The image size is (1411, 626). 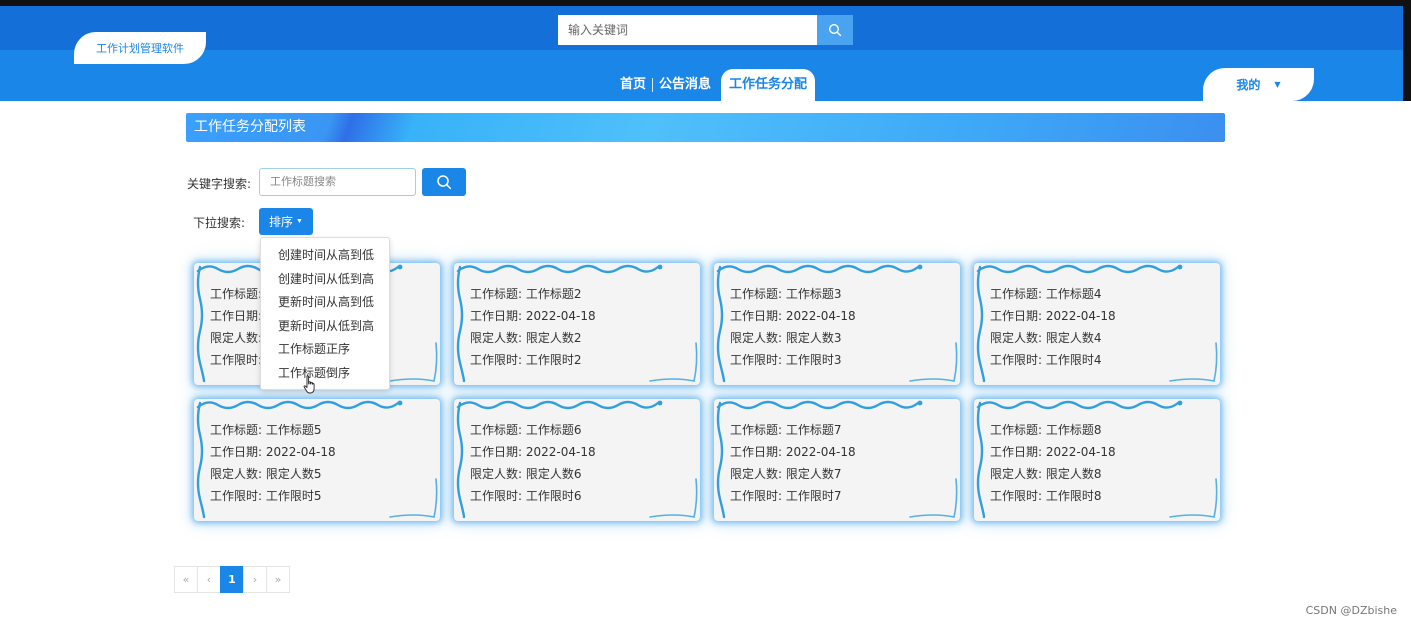 What do you see at coordinates (140, 48) in the screenshot?
I see `app-logo: 工作计划管理软件` at bounding box center [140, 48].